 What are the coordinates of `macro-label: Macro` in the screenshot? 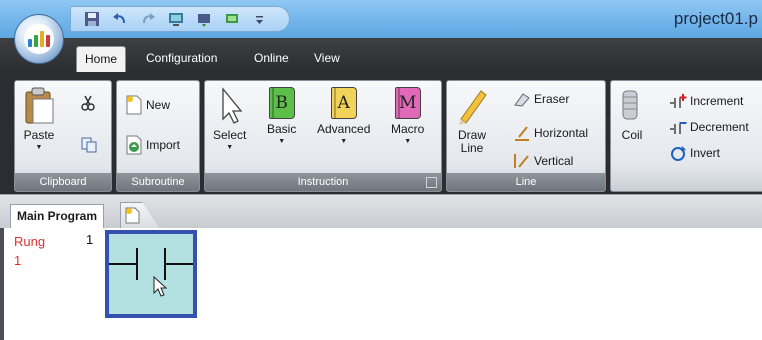 It's located at (408, 129).